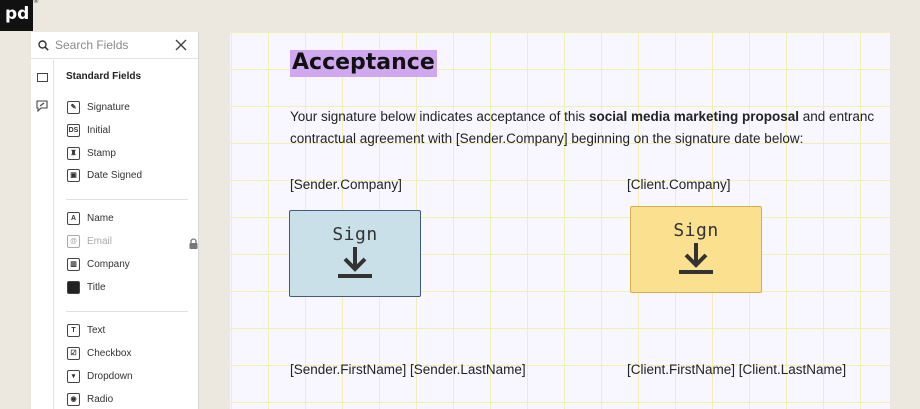 The image size is (920, 409). I want to click on field-label: Dropdown, so click(110, 376).